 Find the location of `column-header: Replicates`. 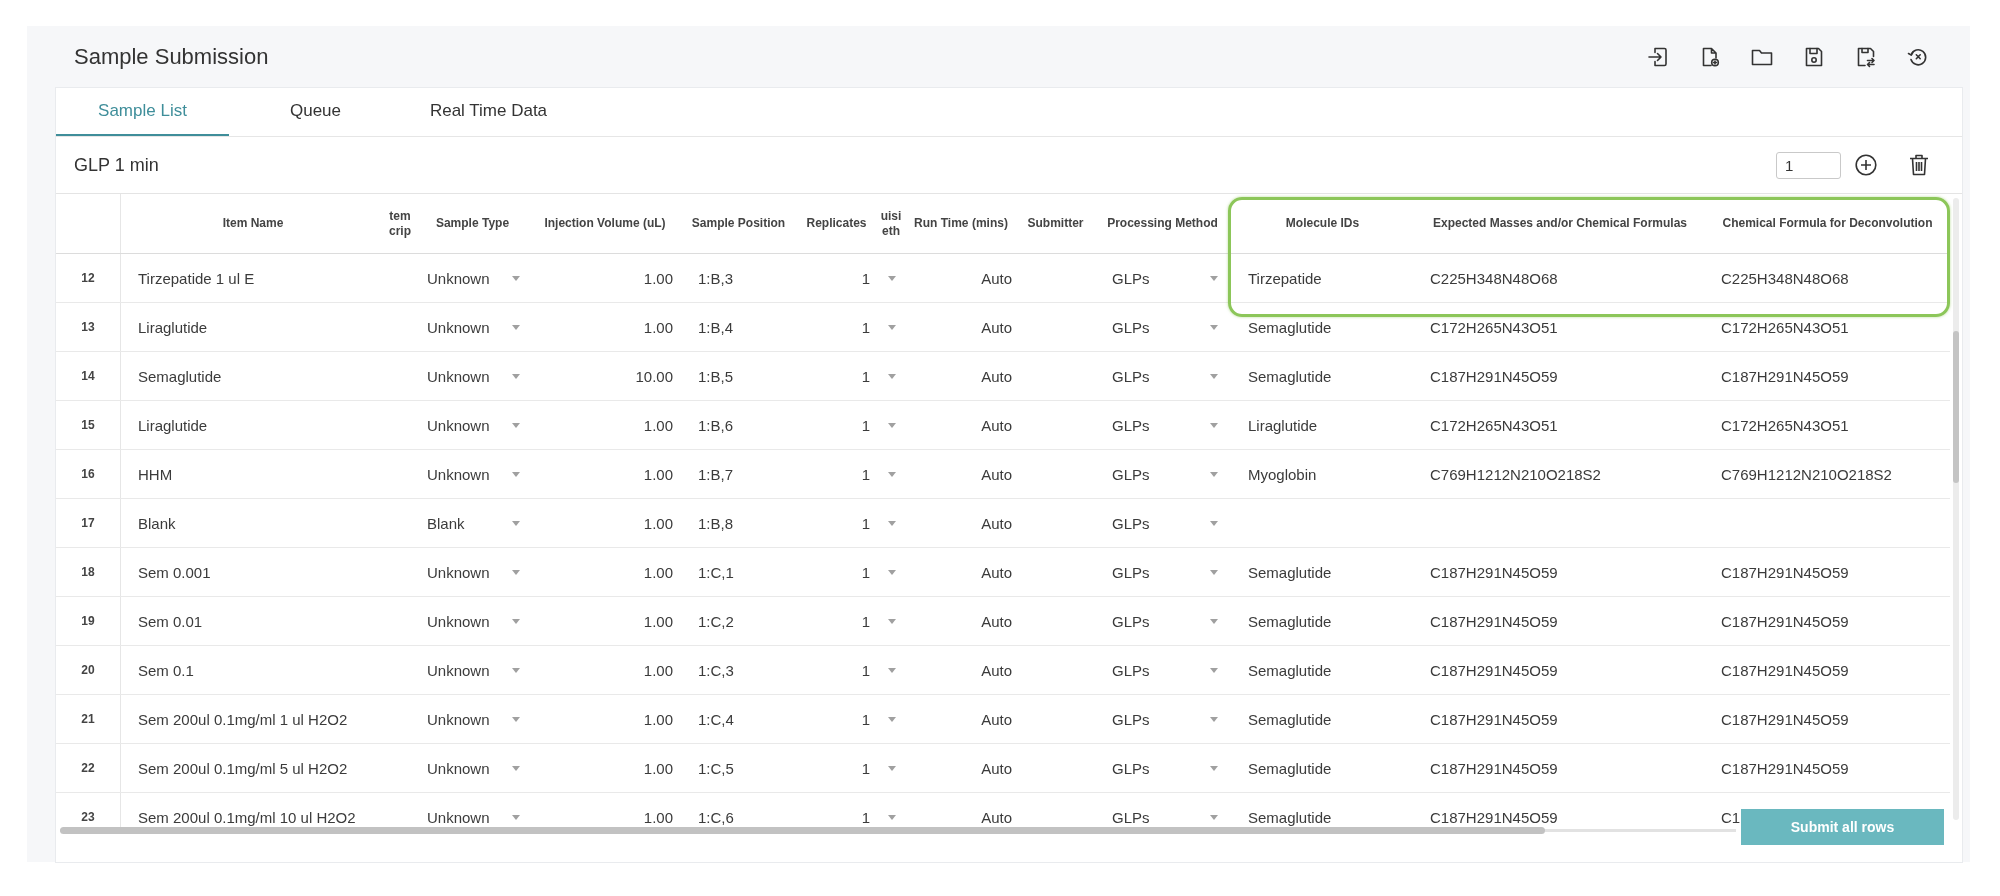

column-header: Replicates is located at coordinates (836, 223).